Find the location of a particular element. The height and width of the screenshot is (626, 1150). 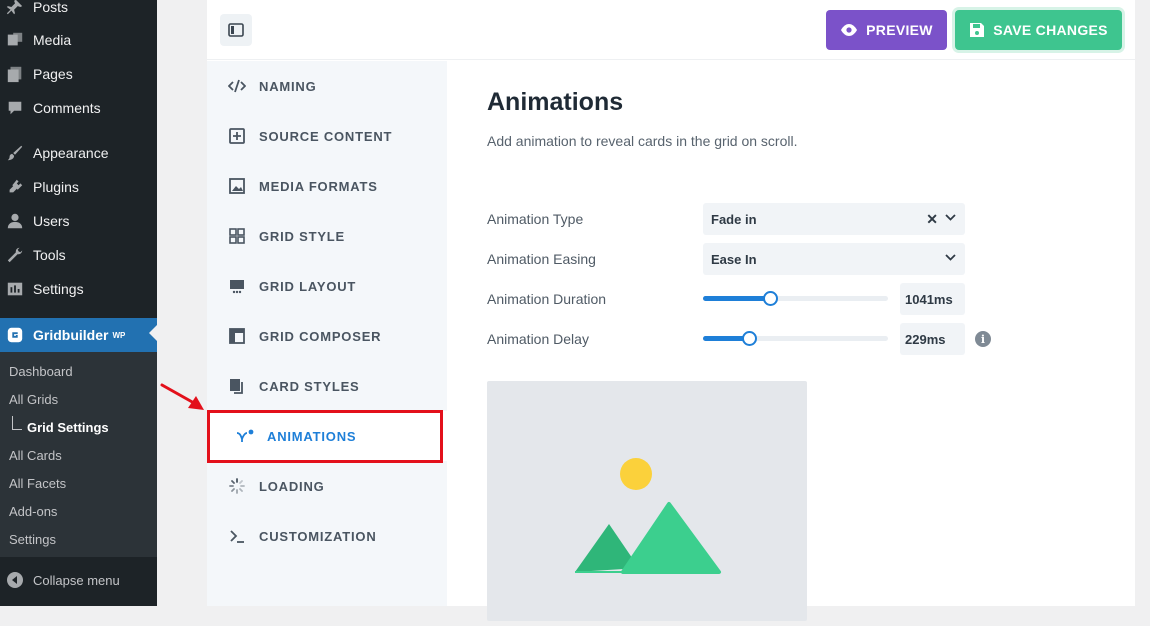

nav-item-source-content: SOURCE CONTENT is located at coordinates (327, 136).